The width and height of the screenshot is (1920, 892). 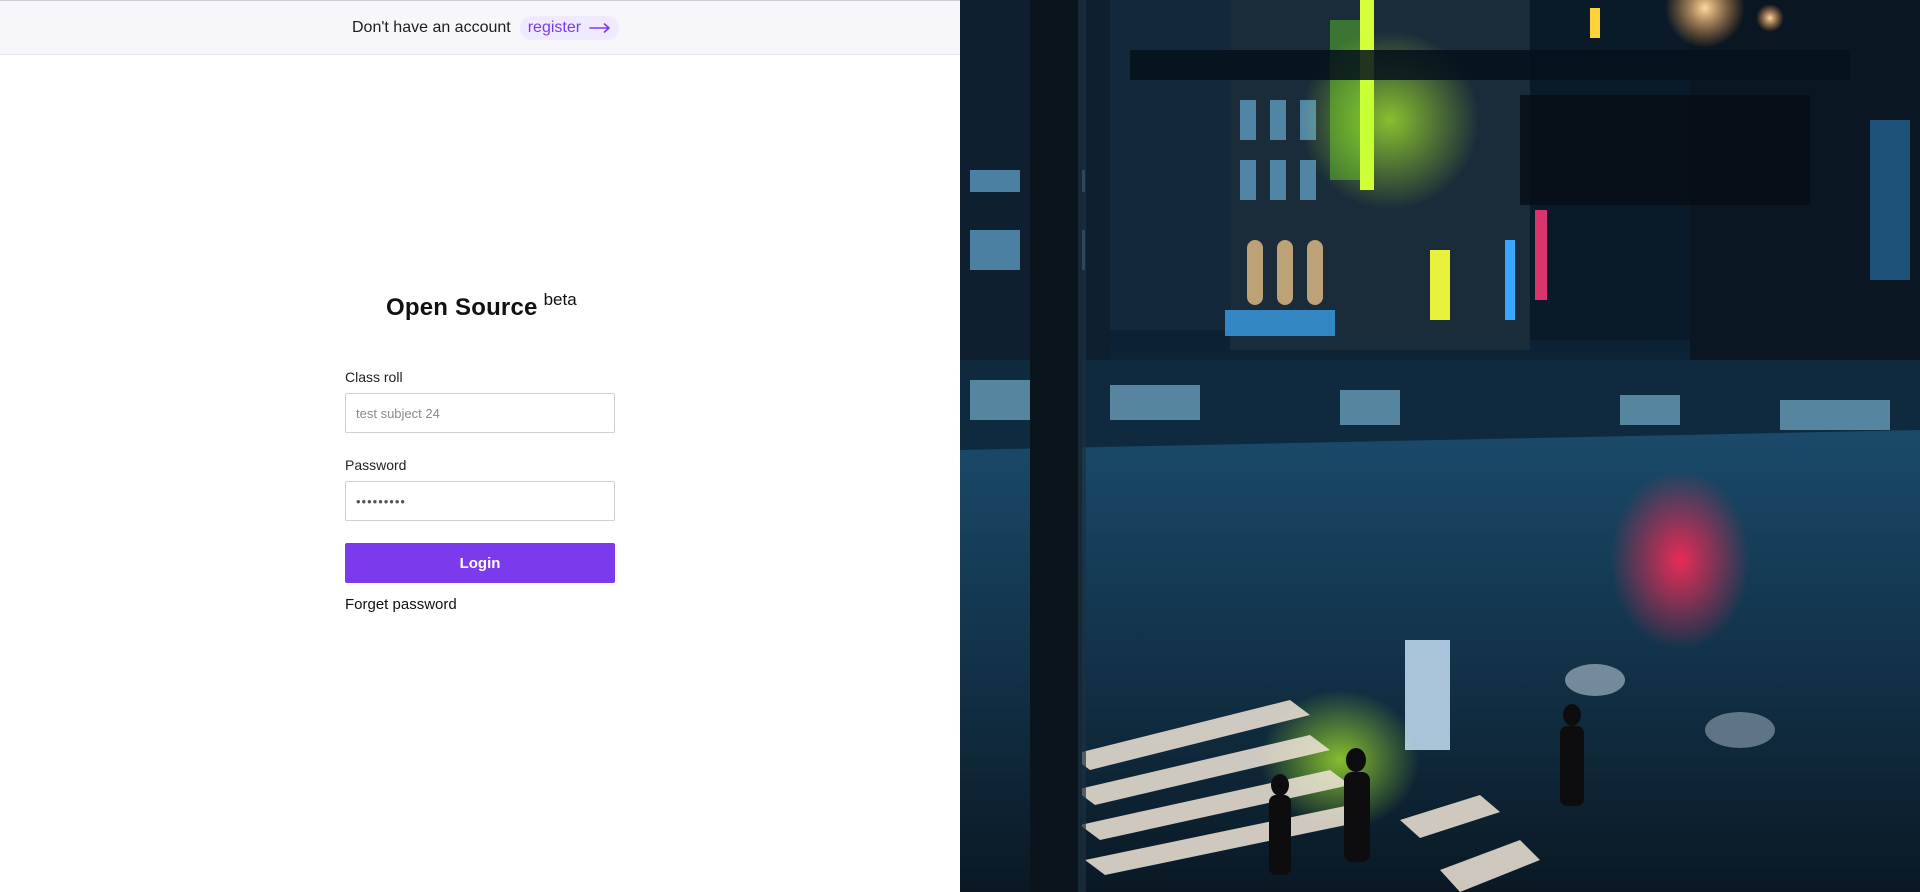 I want to click on register-label: register, so click(x=554, y=27).